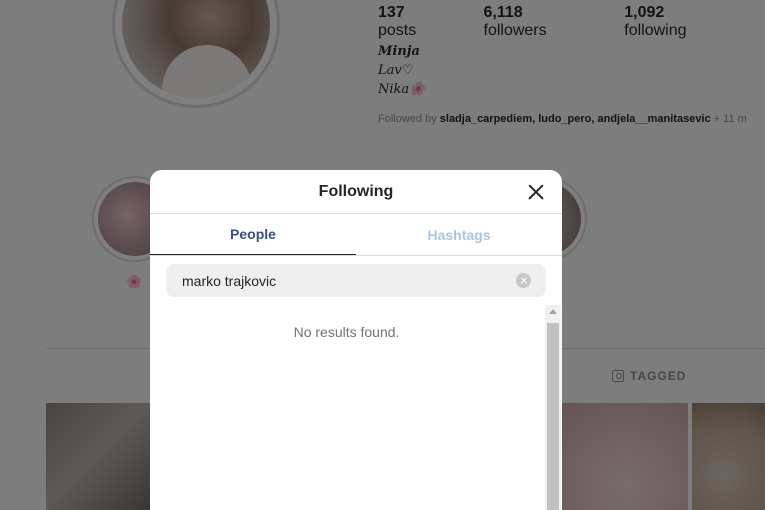 Image resolution: width=765 pixels, height=510 pixels. I want to click on modal-header: Following, so click(356, 192).